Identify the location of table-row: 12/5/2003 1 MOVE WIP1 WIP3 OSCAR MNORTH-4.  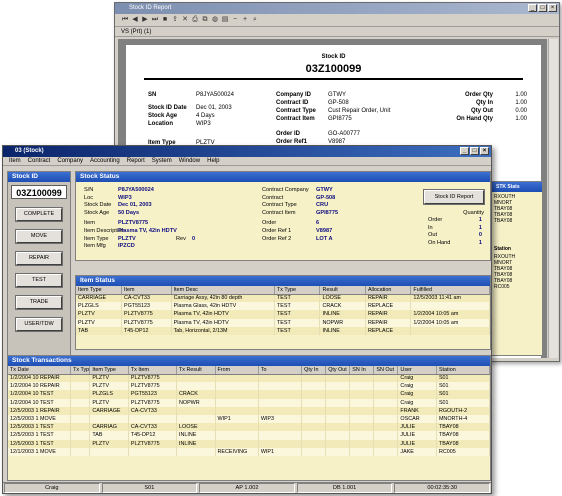
(249, 419).